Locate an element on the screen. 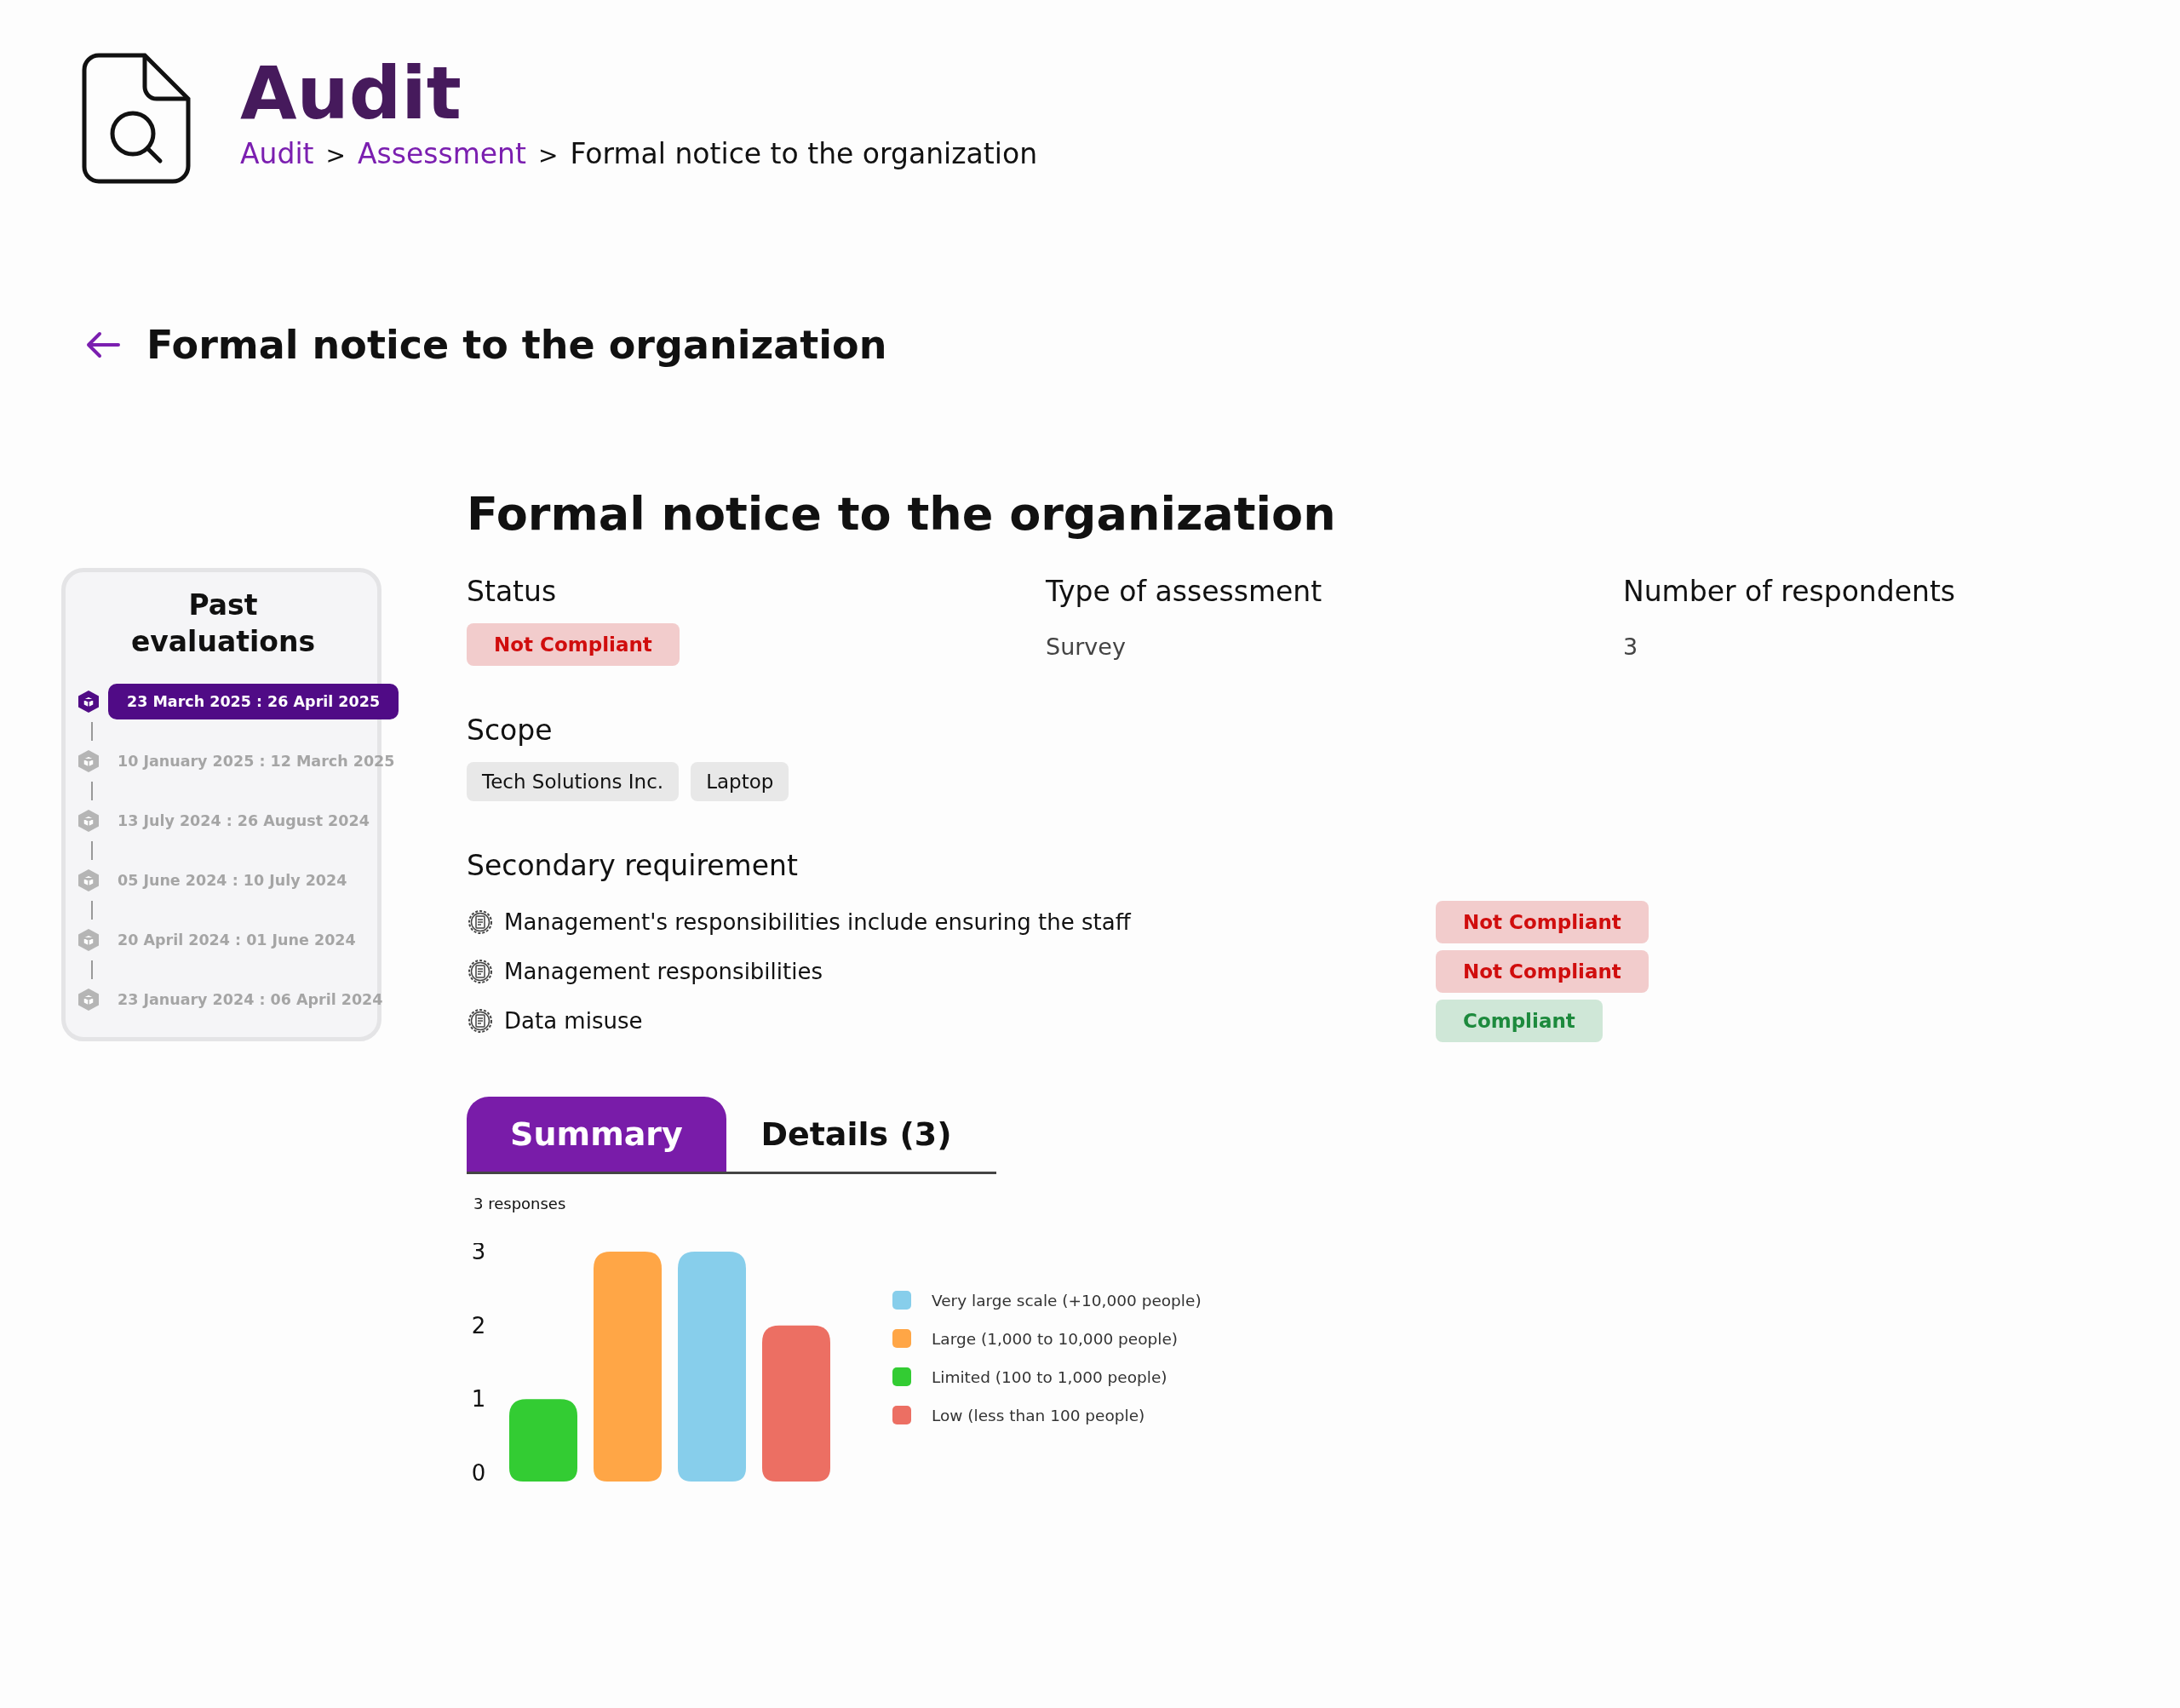  responses-count: 3 responses is located at coordinates (520, 1204).